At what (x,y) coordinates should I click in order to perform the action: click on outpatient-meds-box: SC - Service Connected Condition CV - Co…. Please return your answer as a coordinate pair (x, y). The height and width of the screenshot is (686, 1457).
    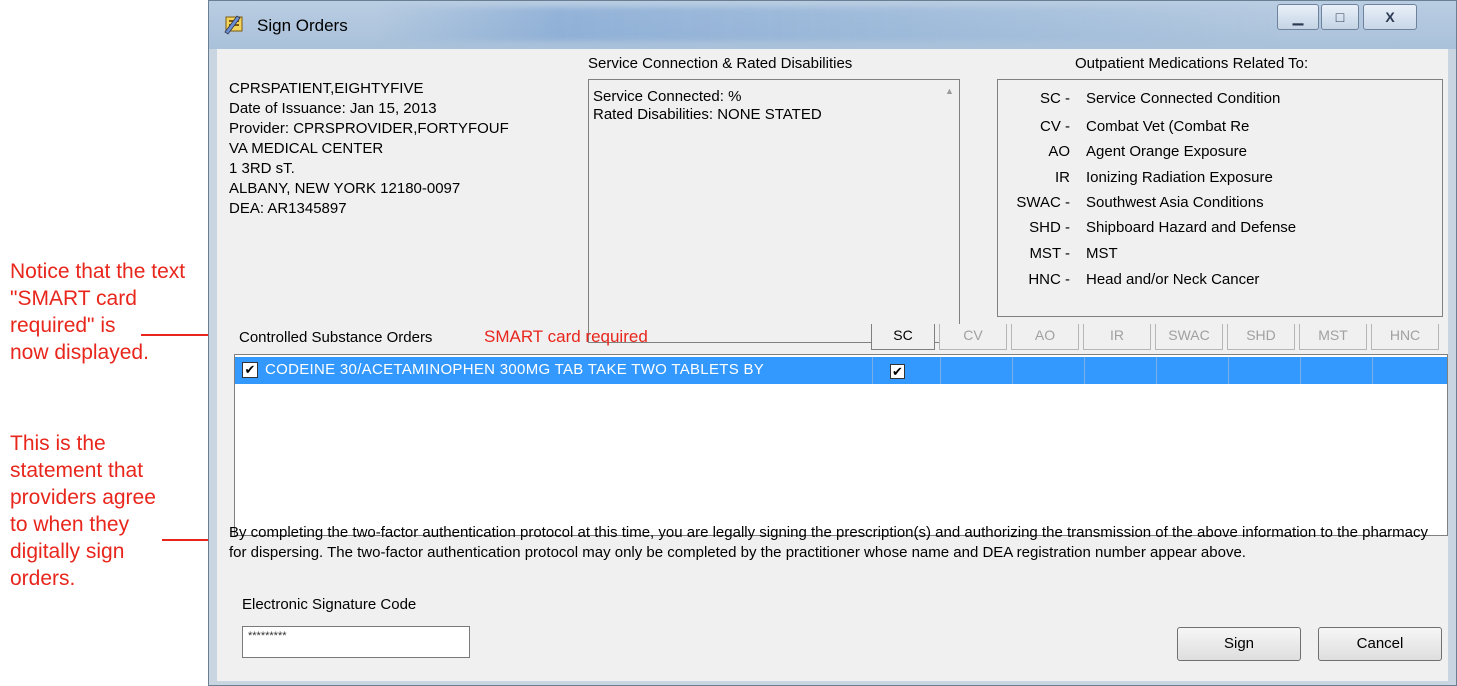
    Looking at the image, I should click on (1220, 198).